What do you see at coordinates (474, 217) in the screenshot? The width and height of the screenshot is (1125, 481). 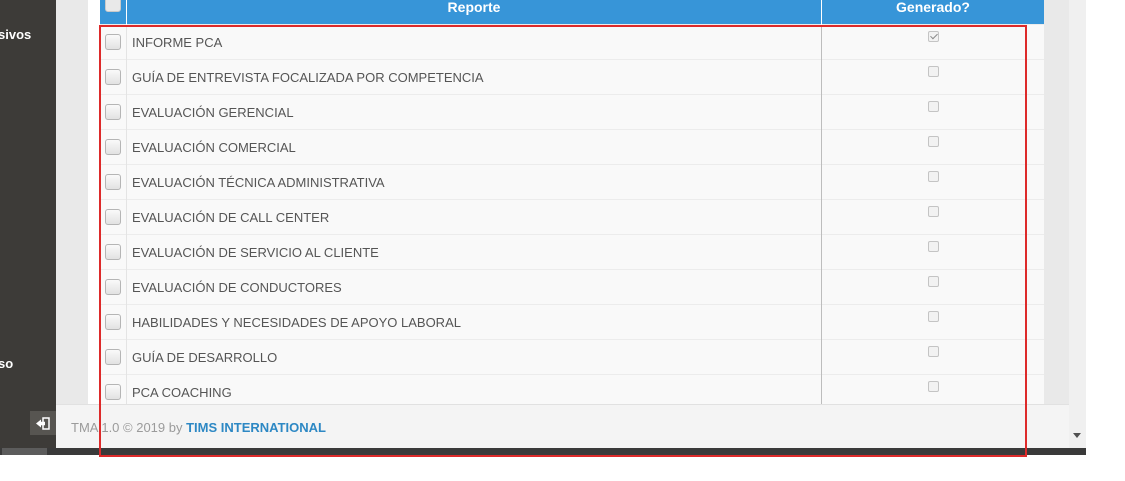 I see `report-name: EVALUACIÓN DE CALL CENTER` at bounding box center [474, 217].